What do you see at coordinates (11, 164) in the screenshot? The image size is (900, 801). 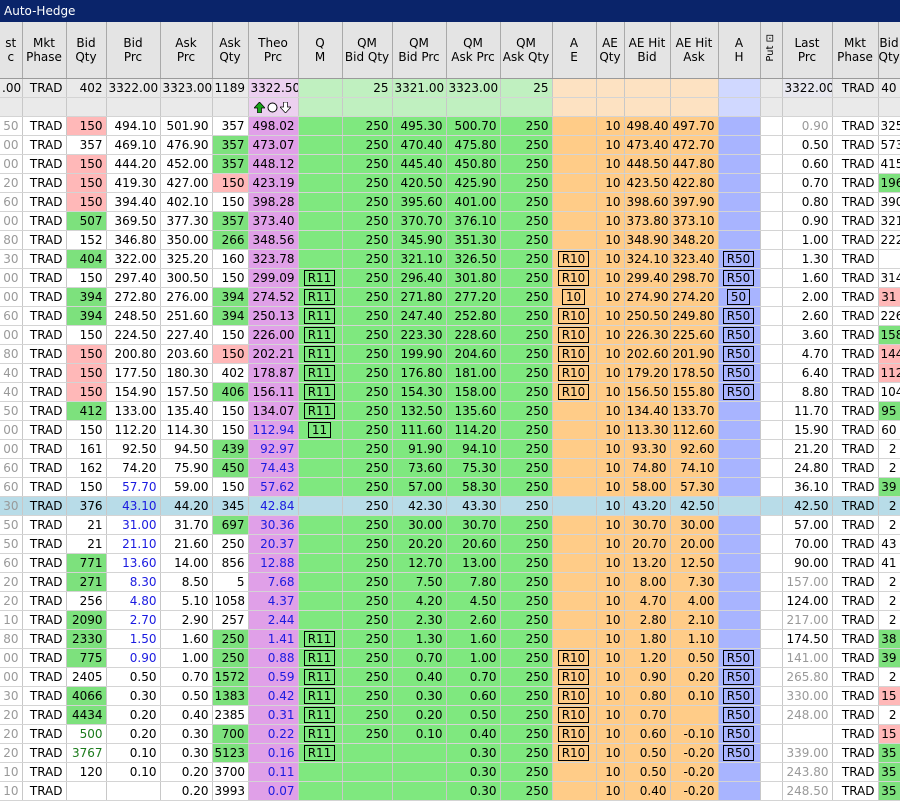 I see `cell: 00` at bounding box center [11, 164].